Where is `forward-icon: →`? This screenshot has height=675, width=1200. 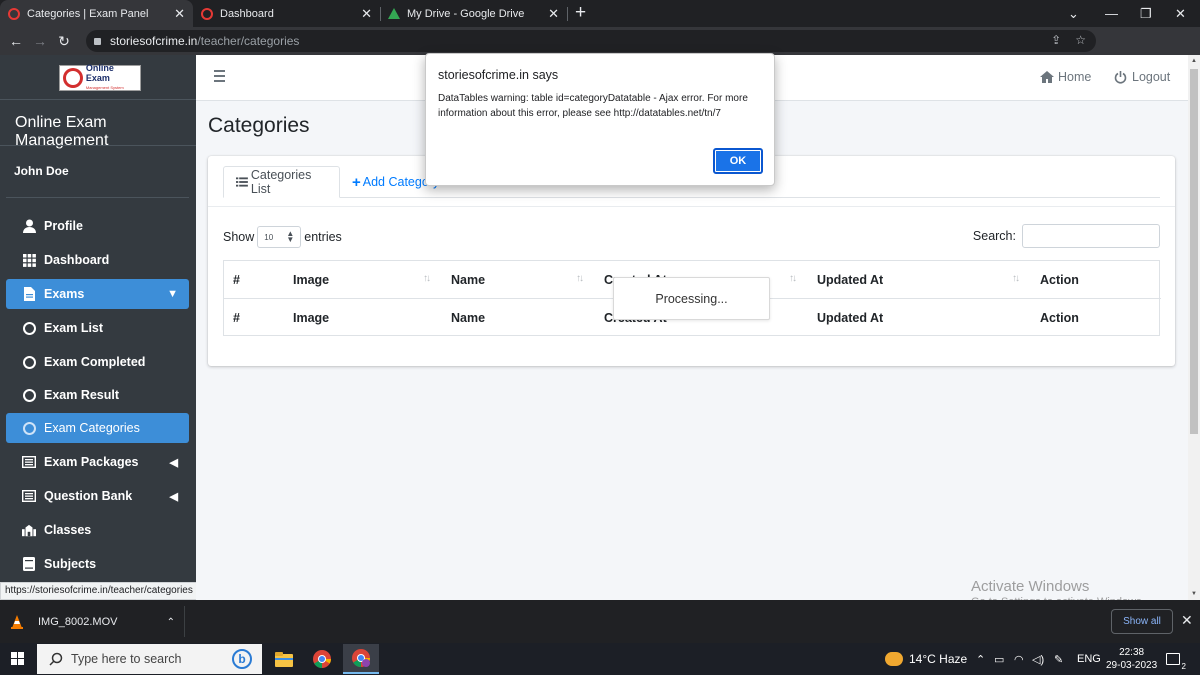 forward-icon: → is located at coordinates (40, 41).